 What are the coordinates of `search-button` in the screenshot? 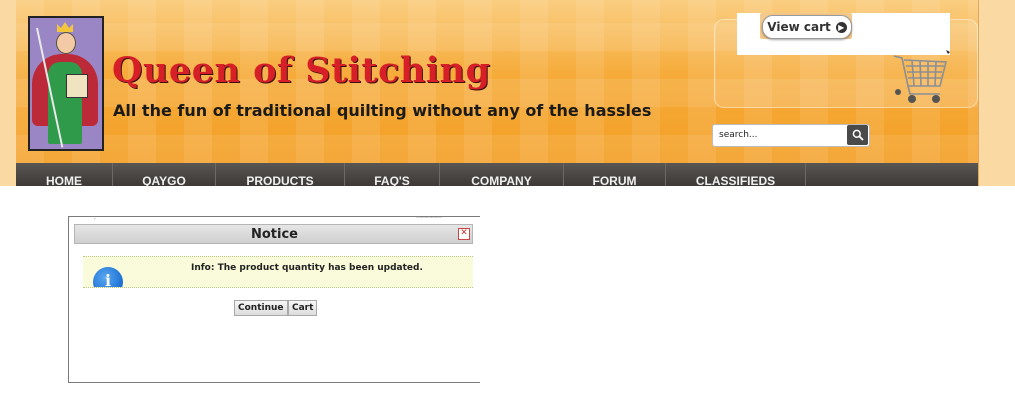 It's located at (857, 135).